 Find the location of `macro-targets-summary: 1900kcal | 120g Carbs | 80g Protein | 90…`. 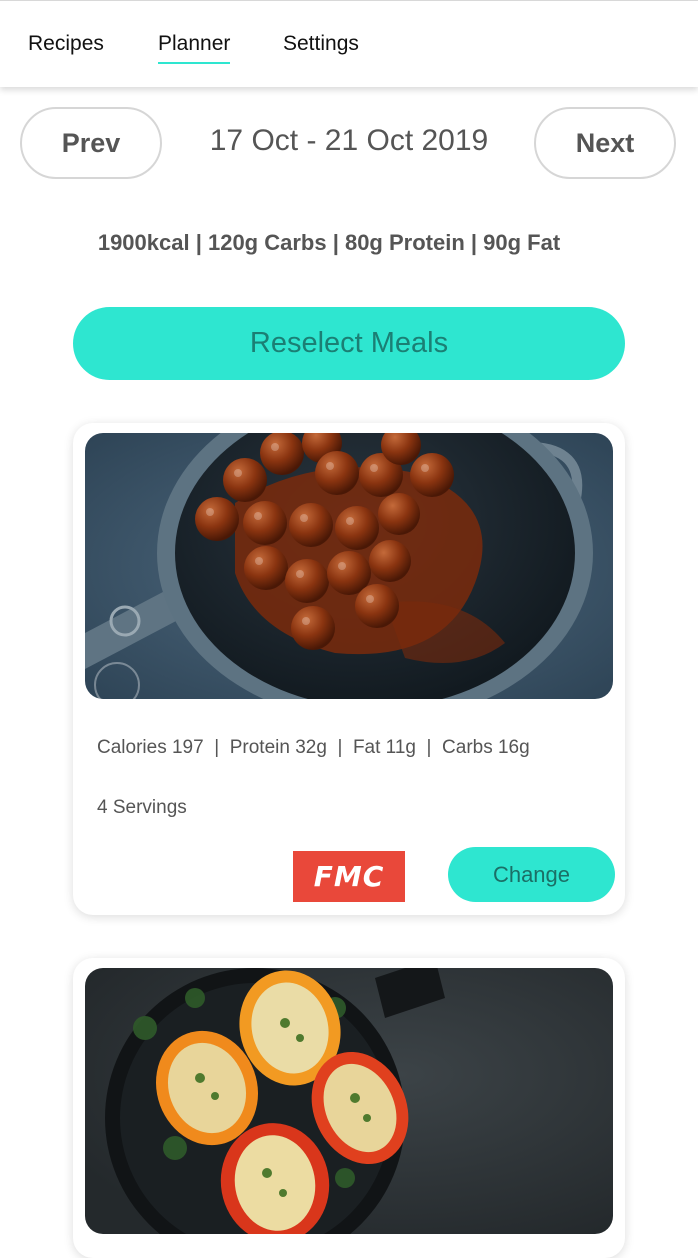

macro-targets-summary: 1900kcal | 120g Carbs | 80g Protein | 90… is located at coordinates (329, 242).